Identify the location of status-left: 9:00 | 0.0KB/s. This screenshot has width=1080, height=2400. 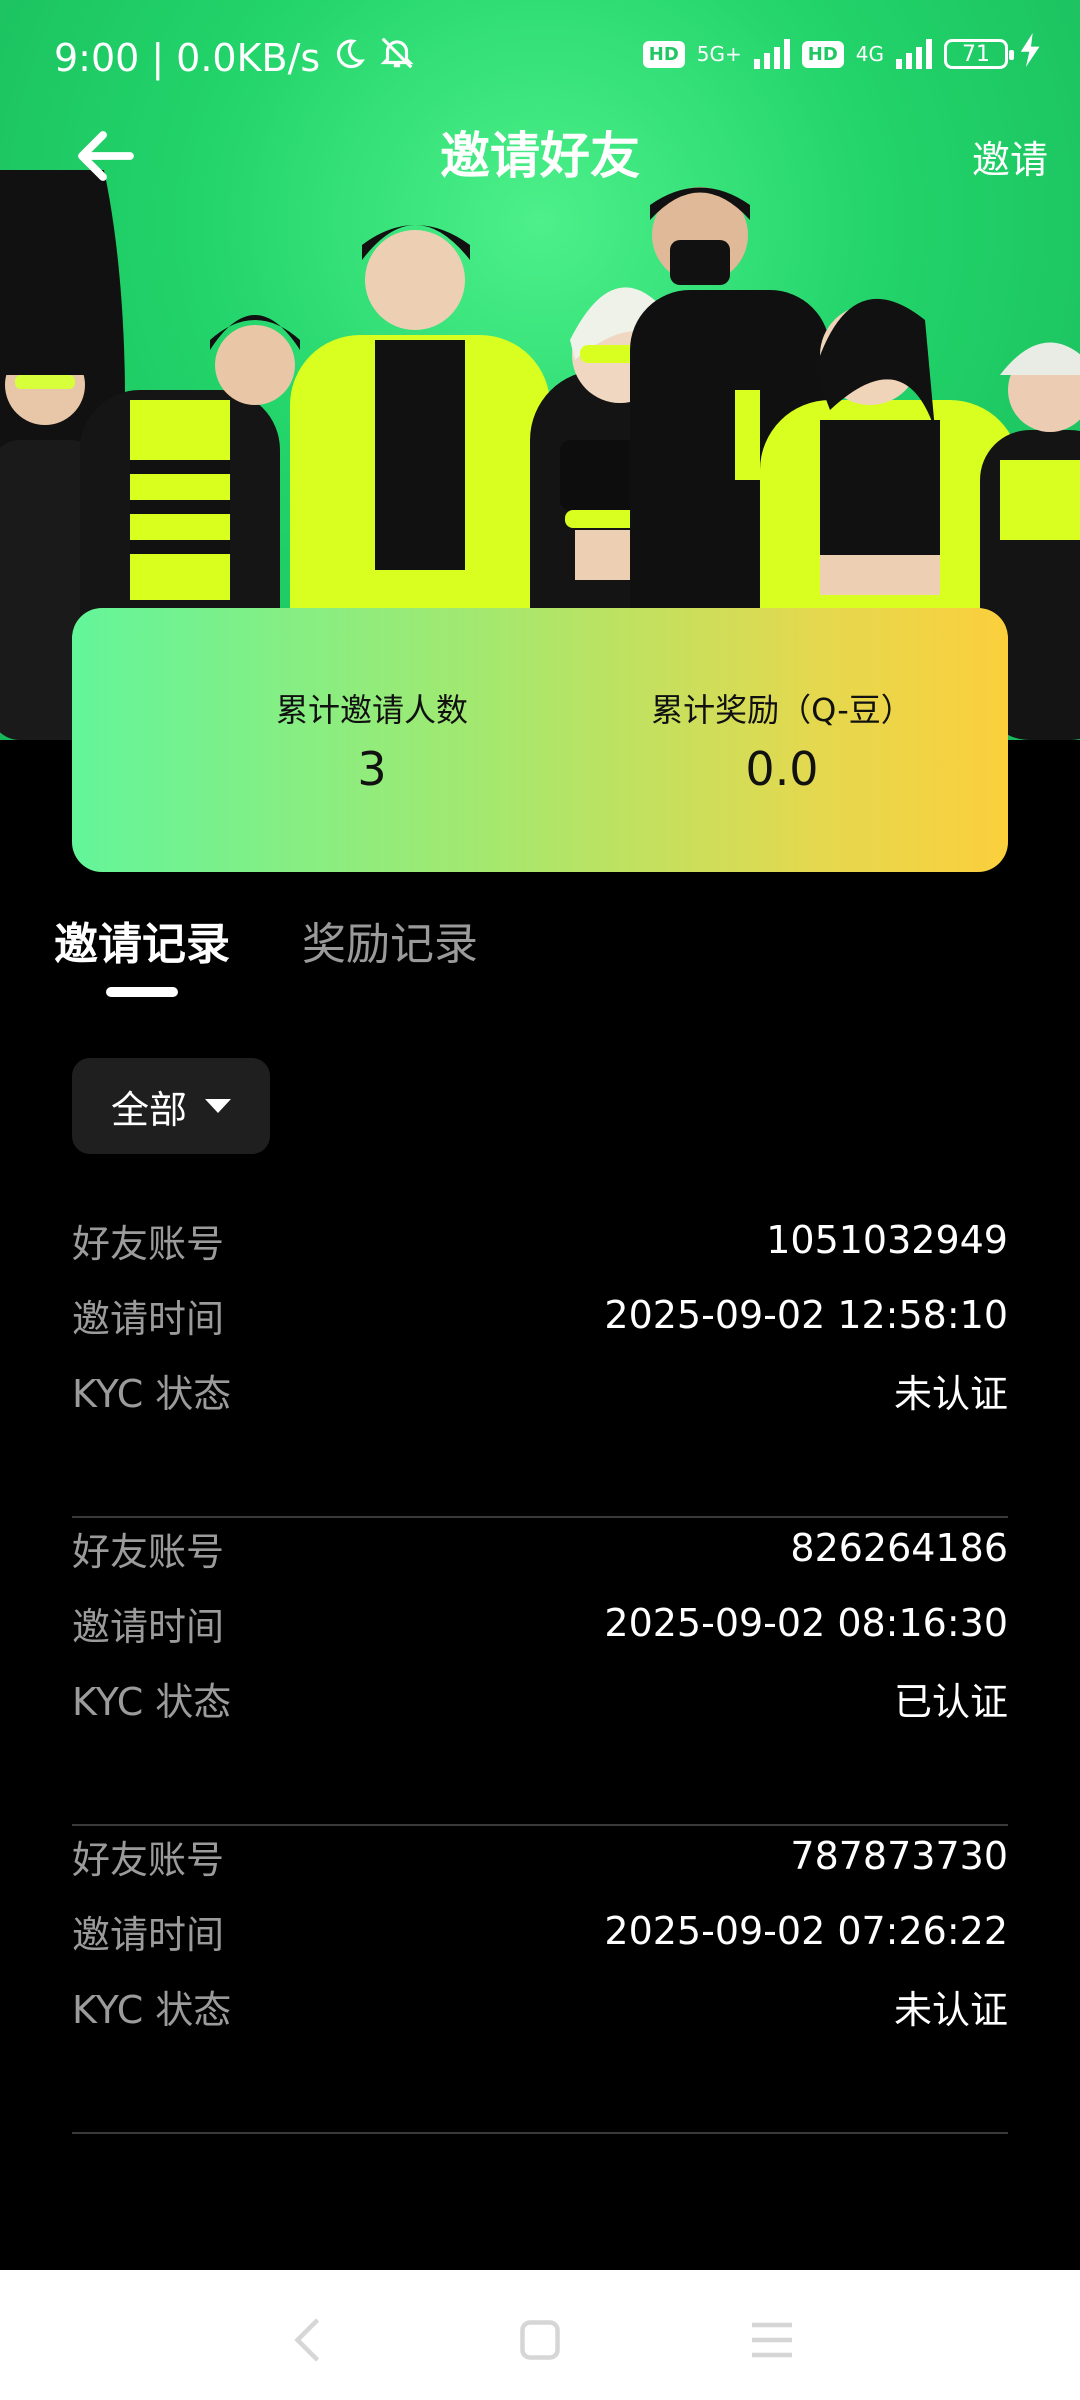
(235, 57).